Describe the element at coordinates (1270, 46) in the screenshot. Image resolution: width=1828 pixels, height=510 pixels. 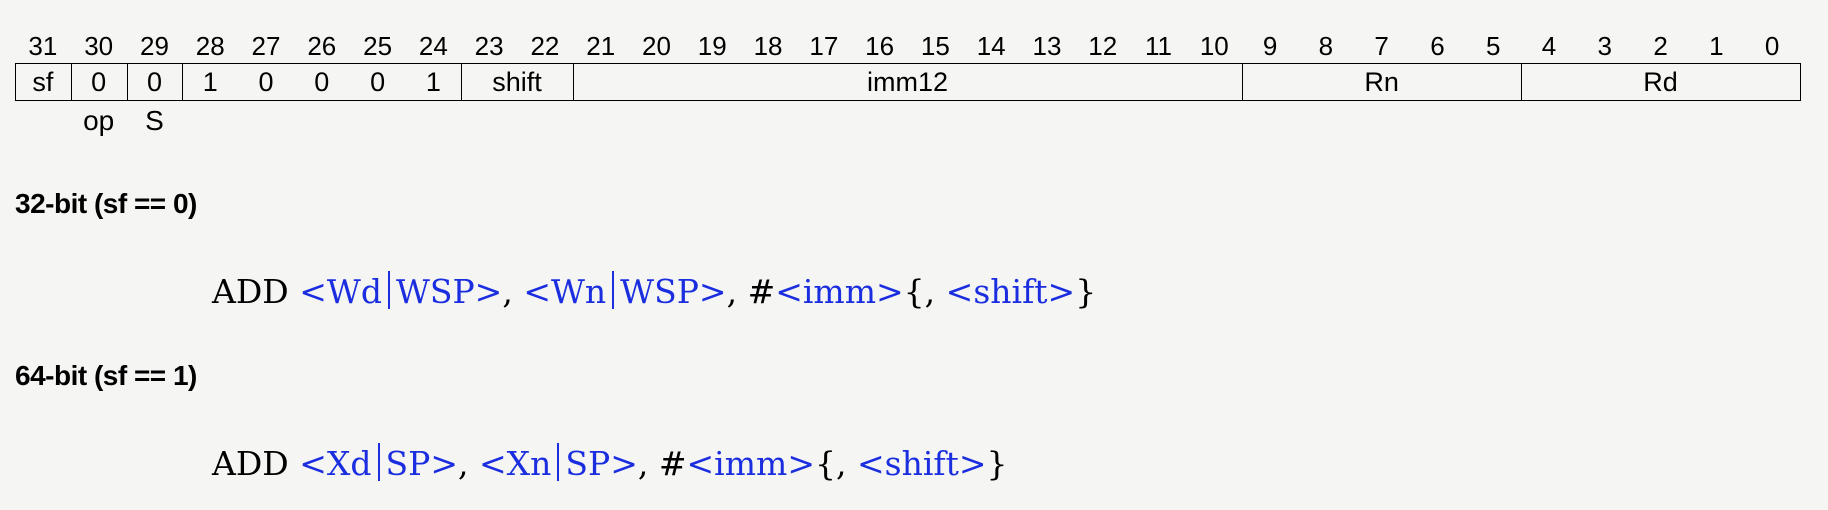
I see `bit-number: 9` at that location.